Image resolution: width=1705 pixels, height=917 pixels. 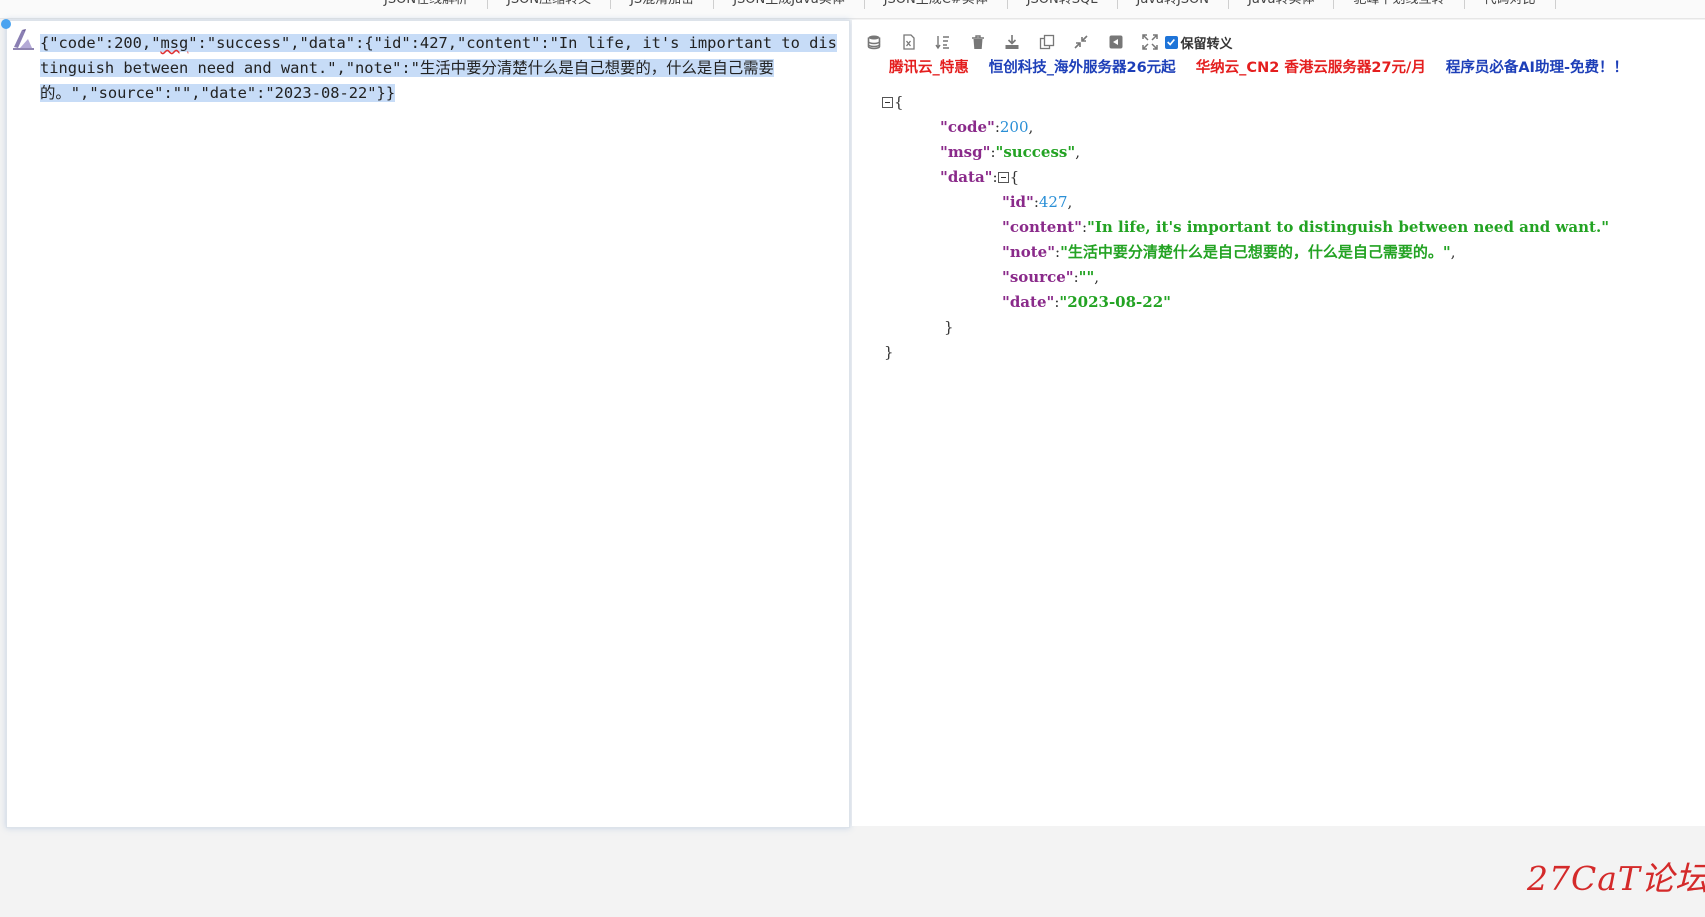 I want to click on viewer-toolbar: 保留转义, so click(x=1048, y=42).